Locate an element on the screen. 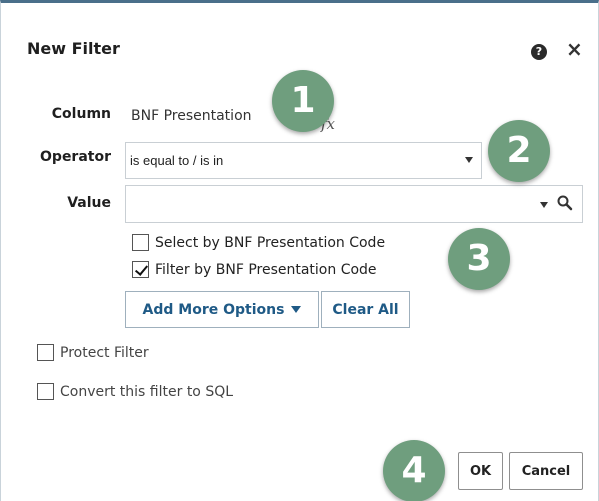 This screenshot has width=599, height=501. question-icon: ? is located at coordinates (539, 52).